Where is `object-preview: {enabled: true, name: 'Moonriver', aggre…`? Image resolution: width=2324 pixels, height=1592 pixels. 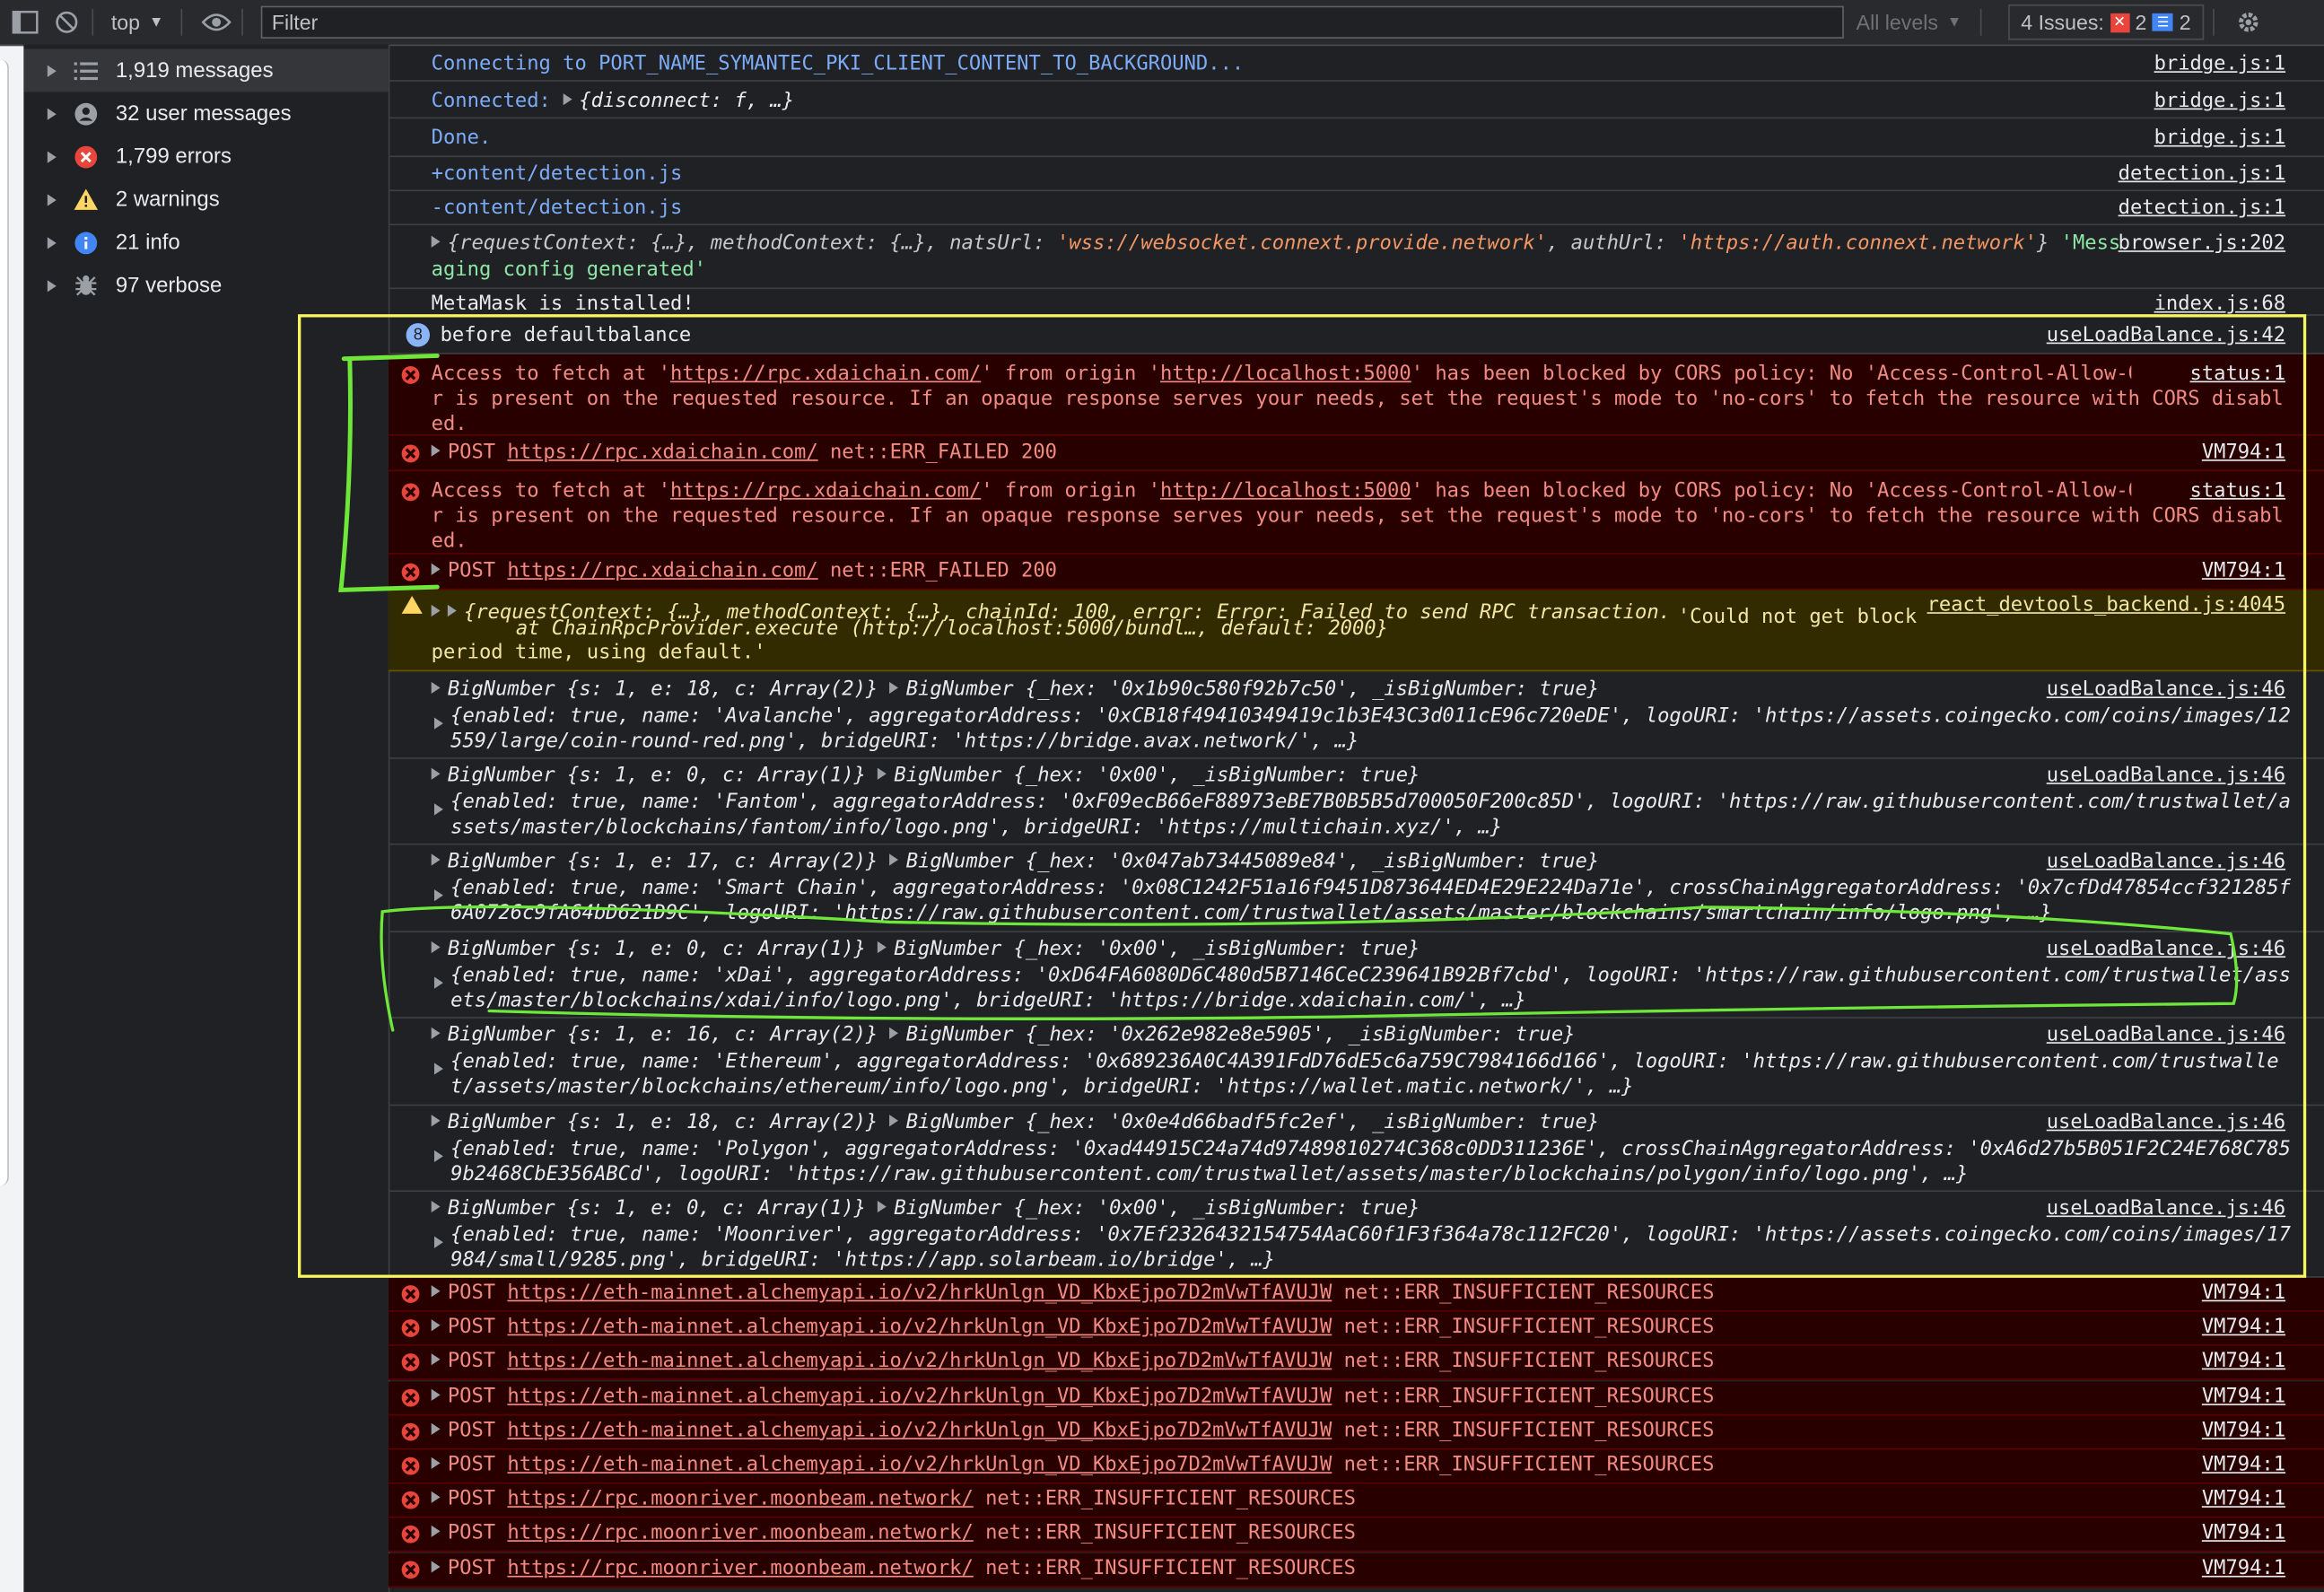 object-preview: {enabled: true, name: 'Moonriver', aggre… is located at coordinates (1371, 1248).